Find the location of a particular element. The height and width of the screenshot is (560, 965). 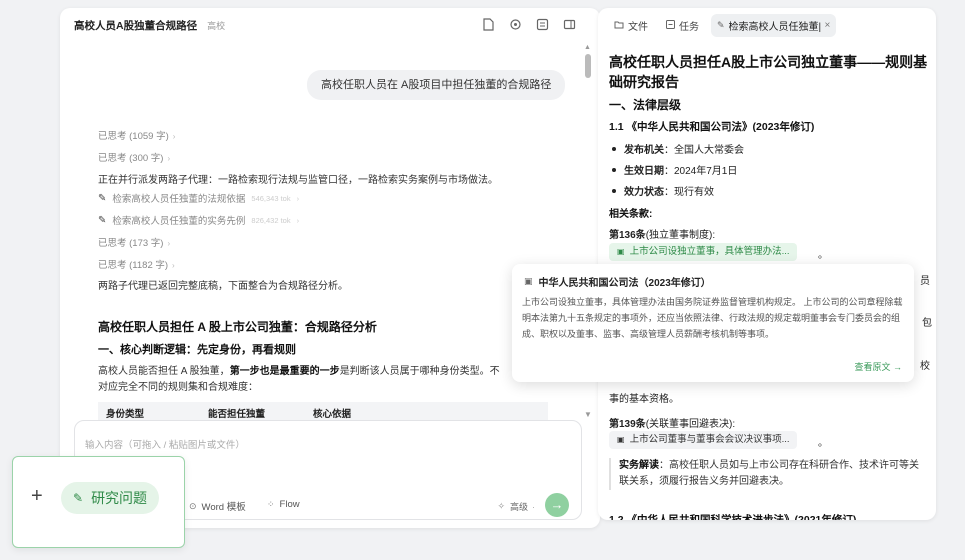

scrollbar-thumb is located at coordinates (588, 66).